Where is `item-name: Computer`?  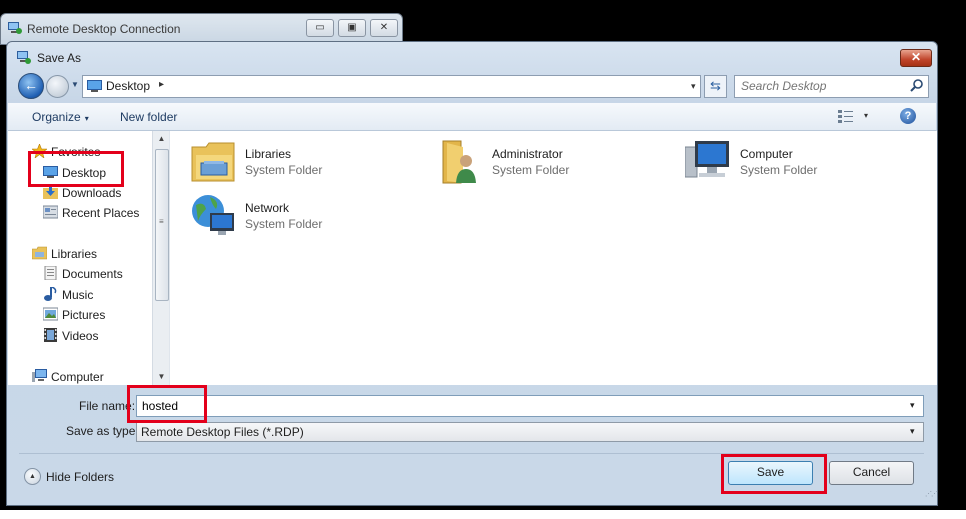 item-name: Computer is located at coordinates (766, 154).